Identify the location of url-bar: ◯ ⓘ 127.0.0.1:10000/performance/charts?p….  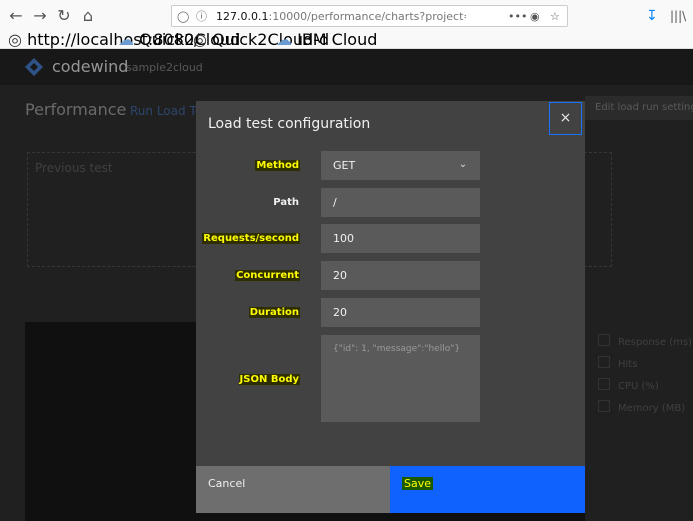
(369, 16).